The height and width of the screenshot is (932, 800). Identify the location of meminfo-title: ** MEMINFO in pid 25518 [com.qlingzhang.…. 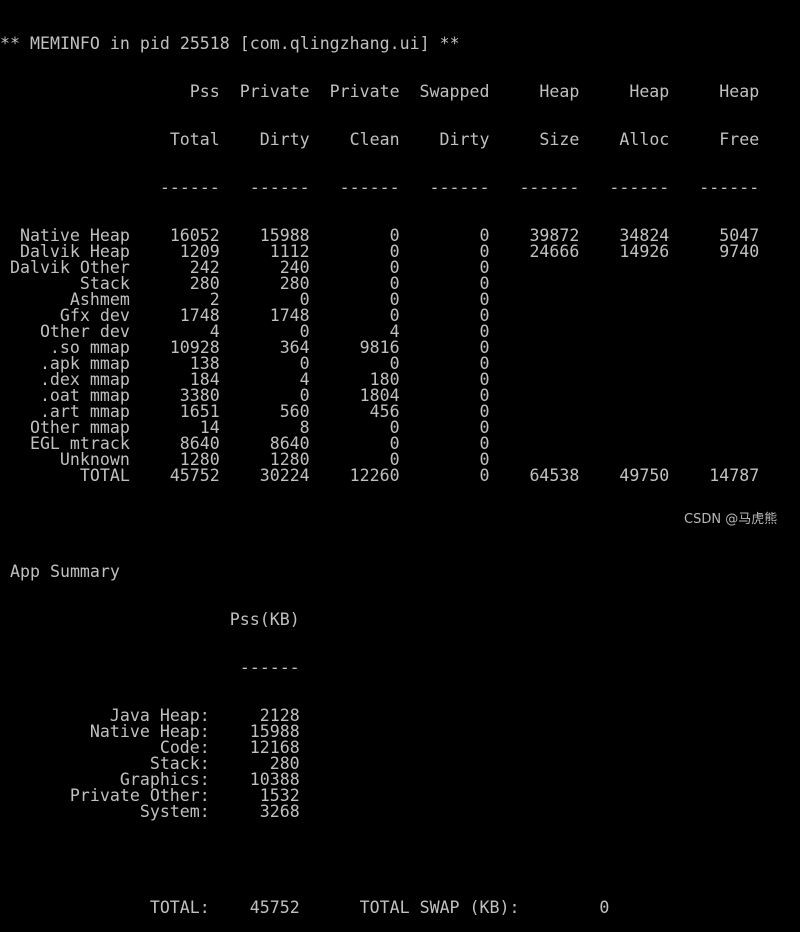
(230, 43).